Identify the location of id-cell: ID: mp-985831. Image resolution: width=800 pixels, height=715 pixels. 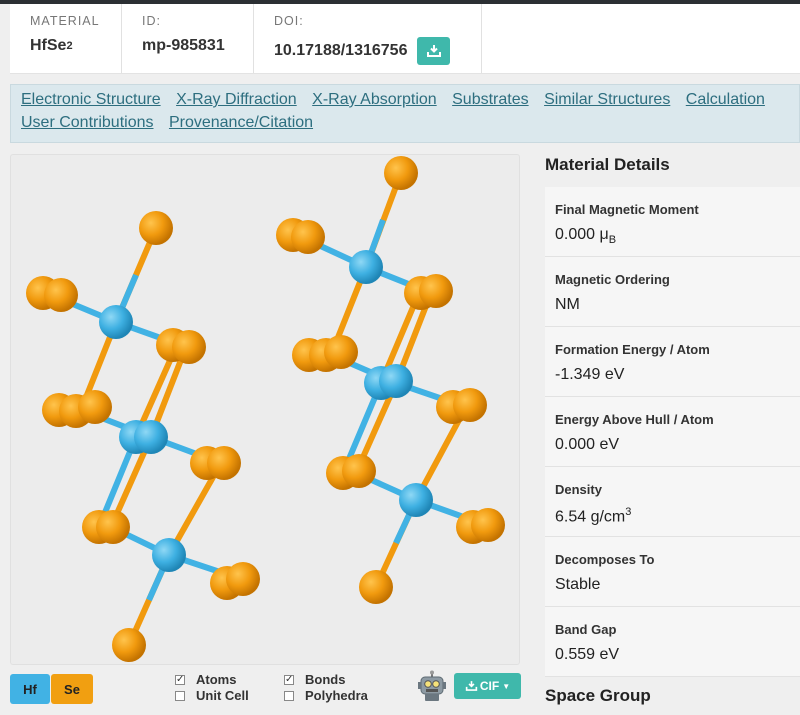
(188, 38).